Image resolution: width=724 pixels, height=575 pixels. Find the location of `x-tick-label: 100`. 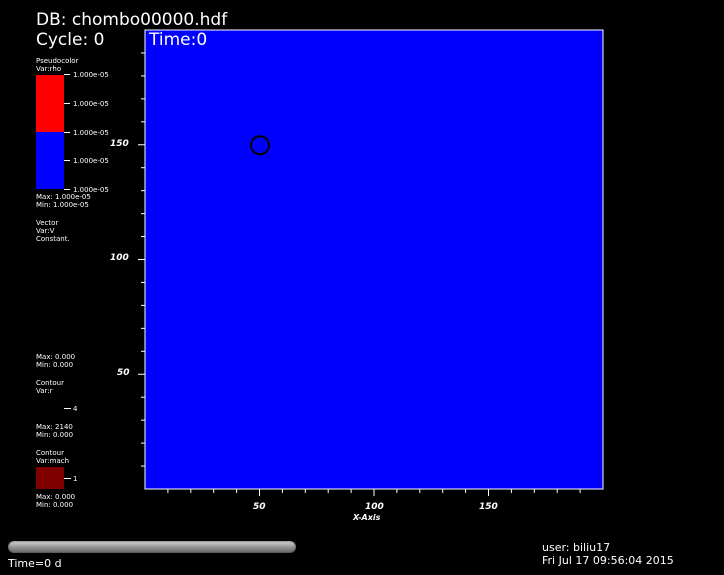

x-tick-label: 100 is located at coordinates (374, 507).